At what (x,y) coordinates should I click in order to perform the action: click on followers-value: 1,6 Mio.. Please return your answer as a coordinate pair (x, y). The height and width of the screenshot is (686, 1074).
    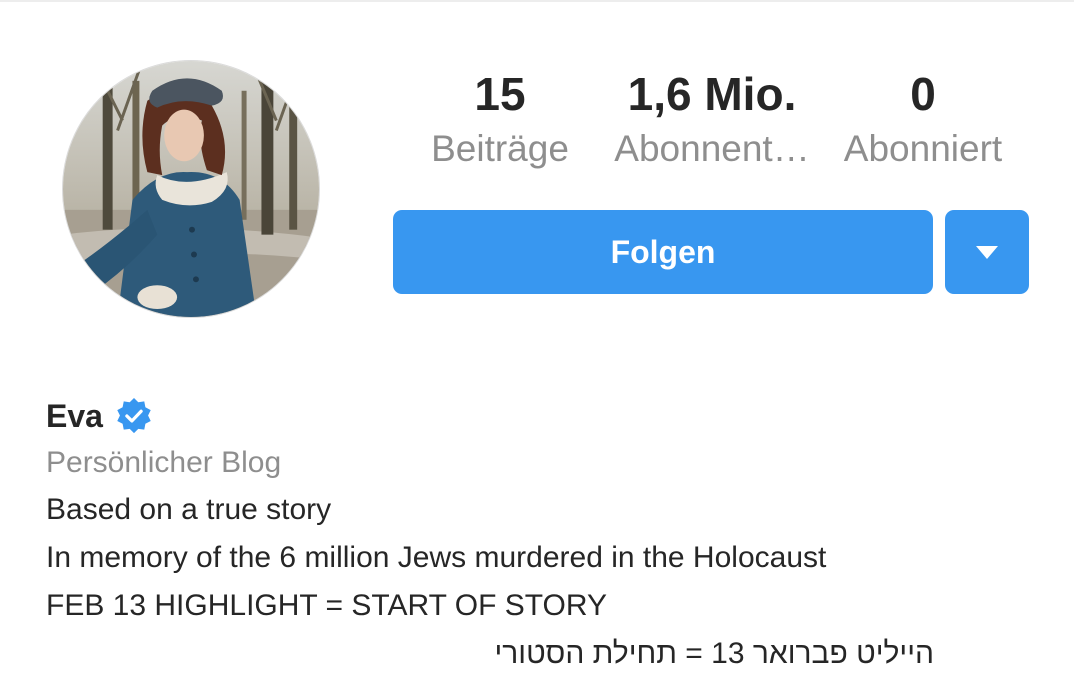
    Looking at the image, I should click on (712, 94).